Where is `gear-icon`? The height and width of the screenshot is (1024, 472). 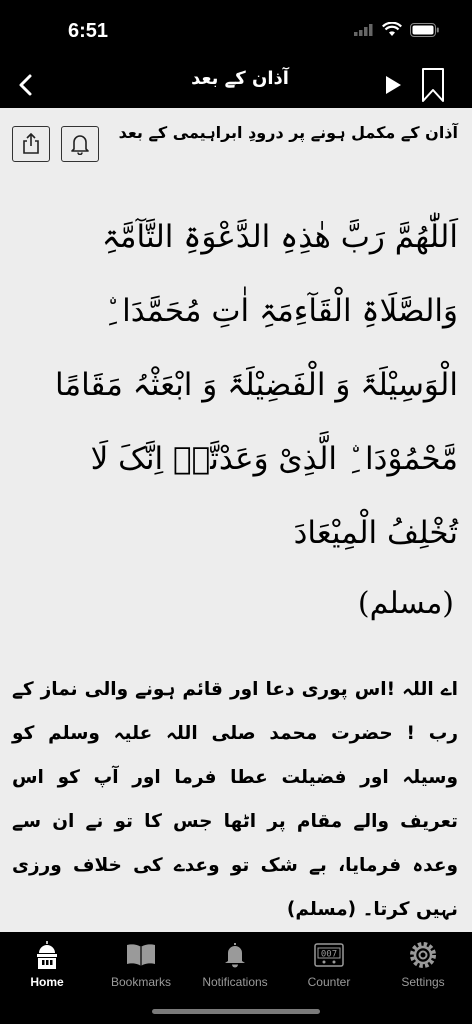
gear-icon is located at coordinates (423, 955).